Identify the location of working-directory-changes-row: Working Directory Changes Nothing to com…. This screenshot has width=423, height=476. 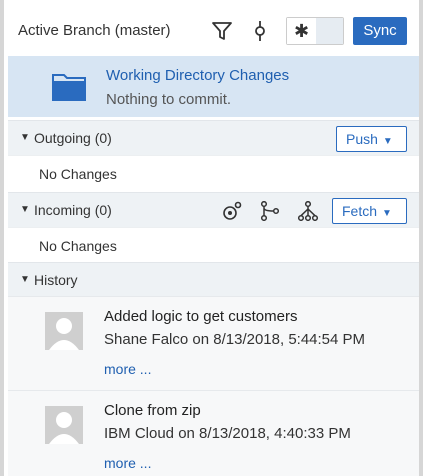
(213, 86).